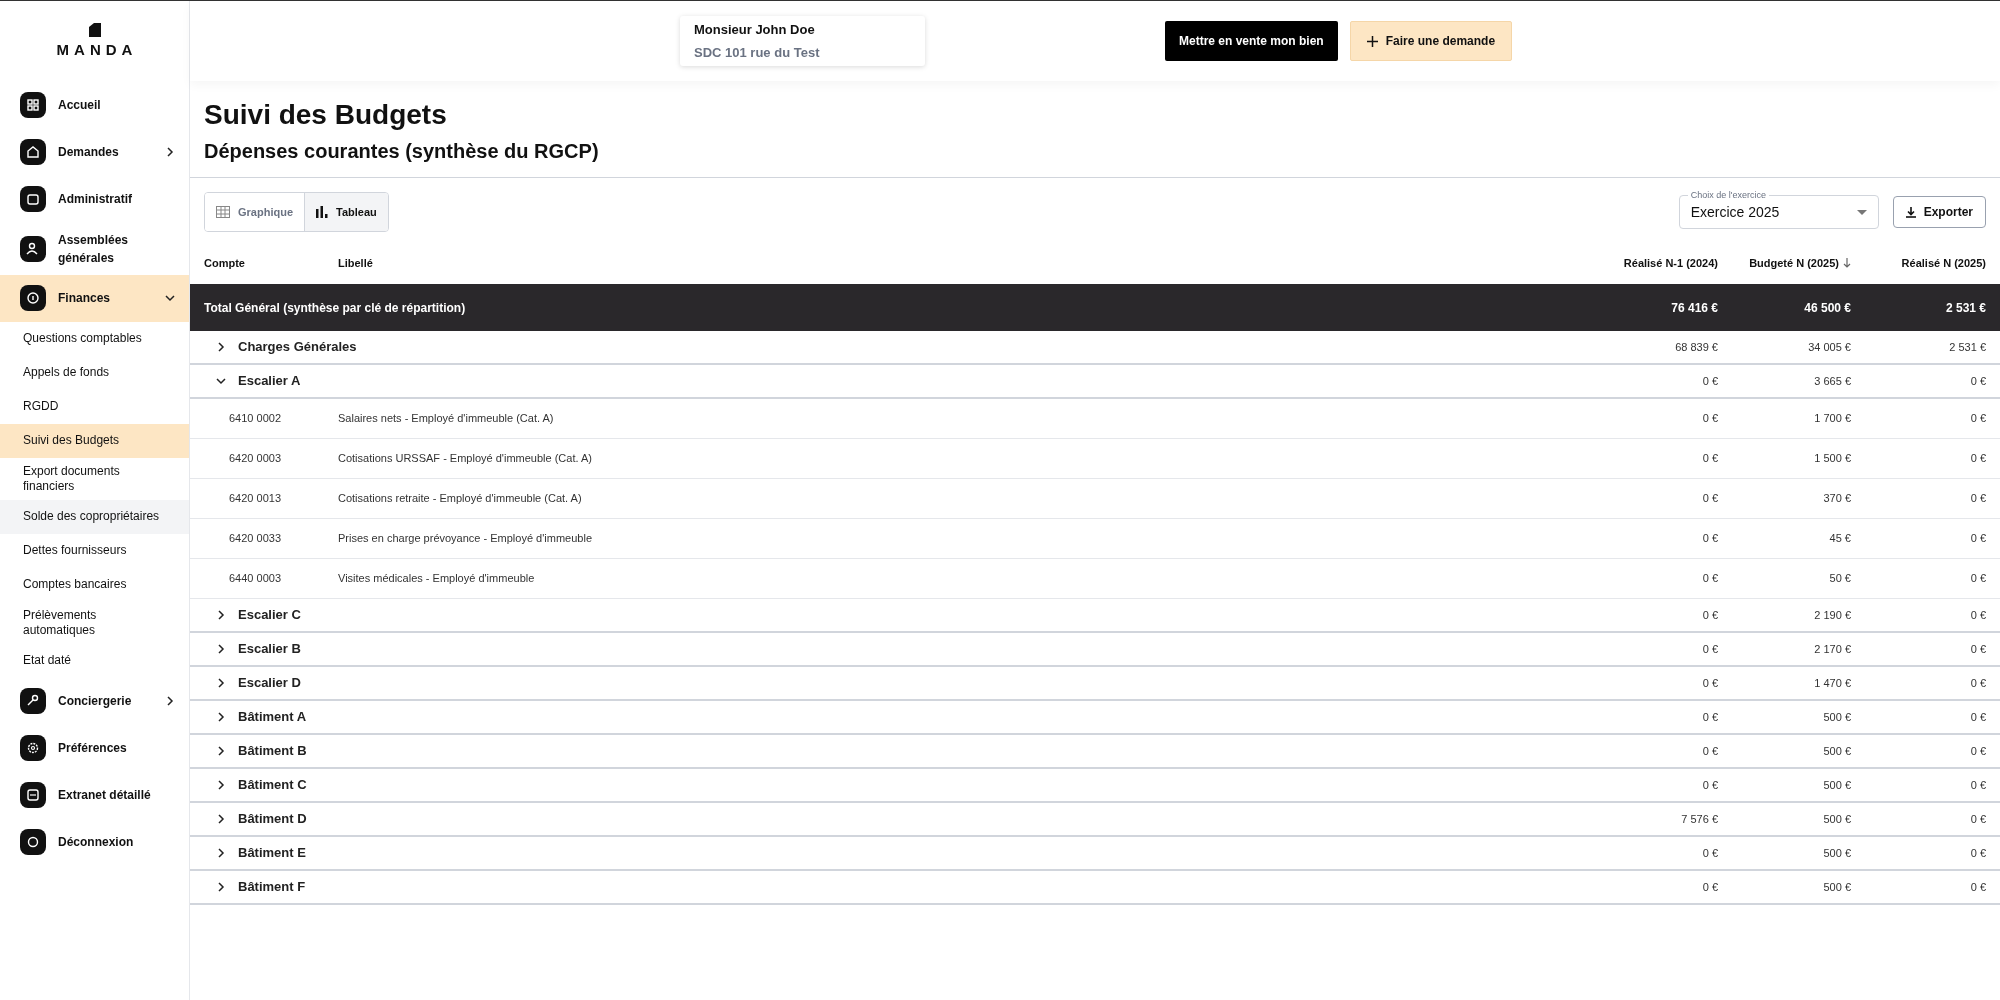 This screenshot has height=1000, width=2000. What do you see at coordinates (1095, 854) in the screenshot?
I see `group-row: Bâtiment E 0 € 500 € 0 €` at bounding box center [1095, 854].